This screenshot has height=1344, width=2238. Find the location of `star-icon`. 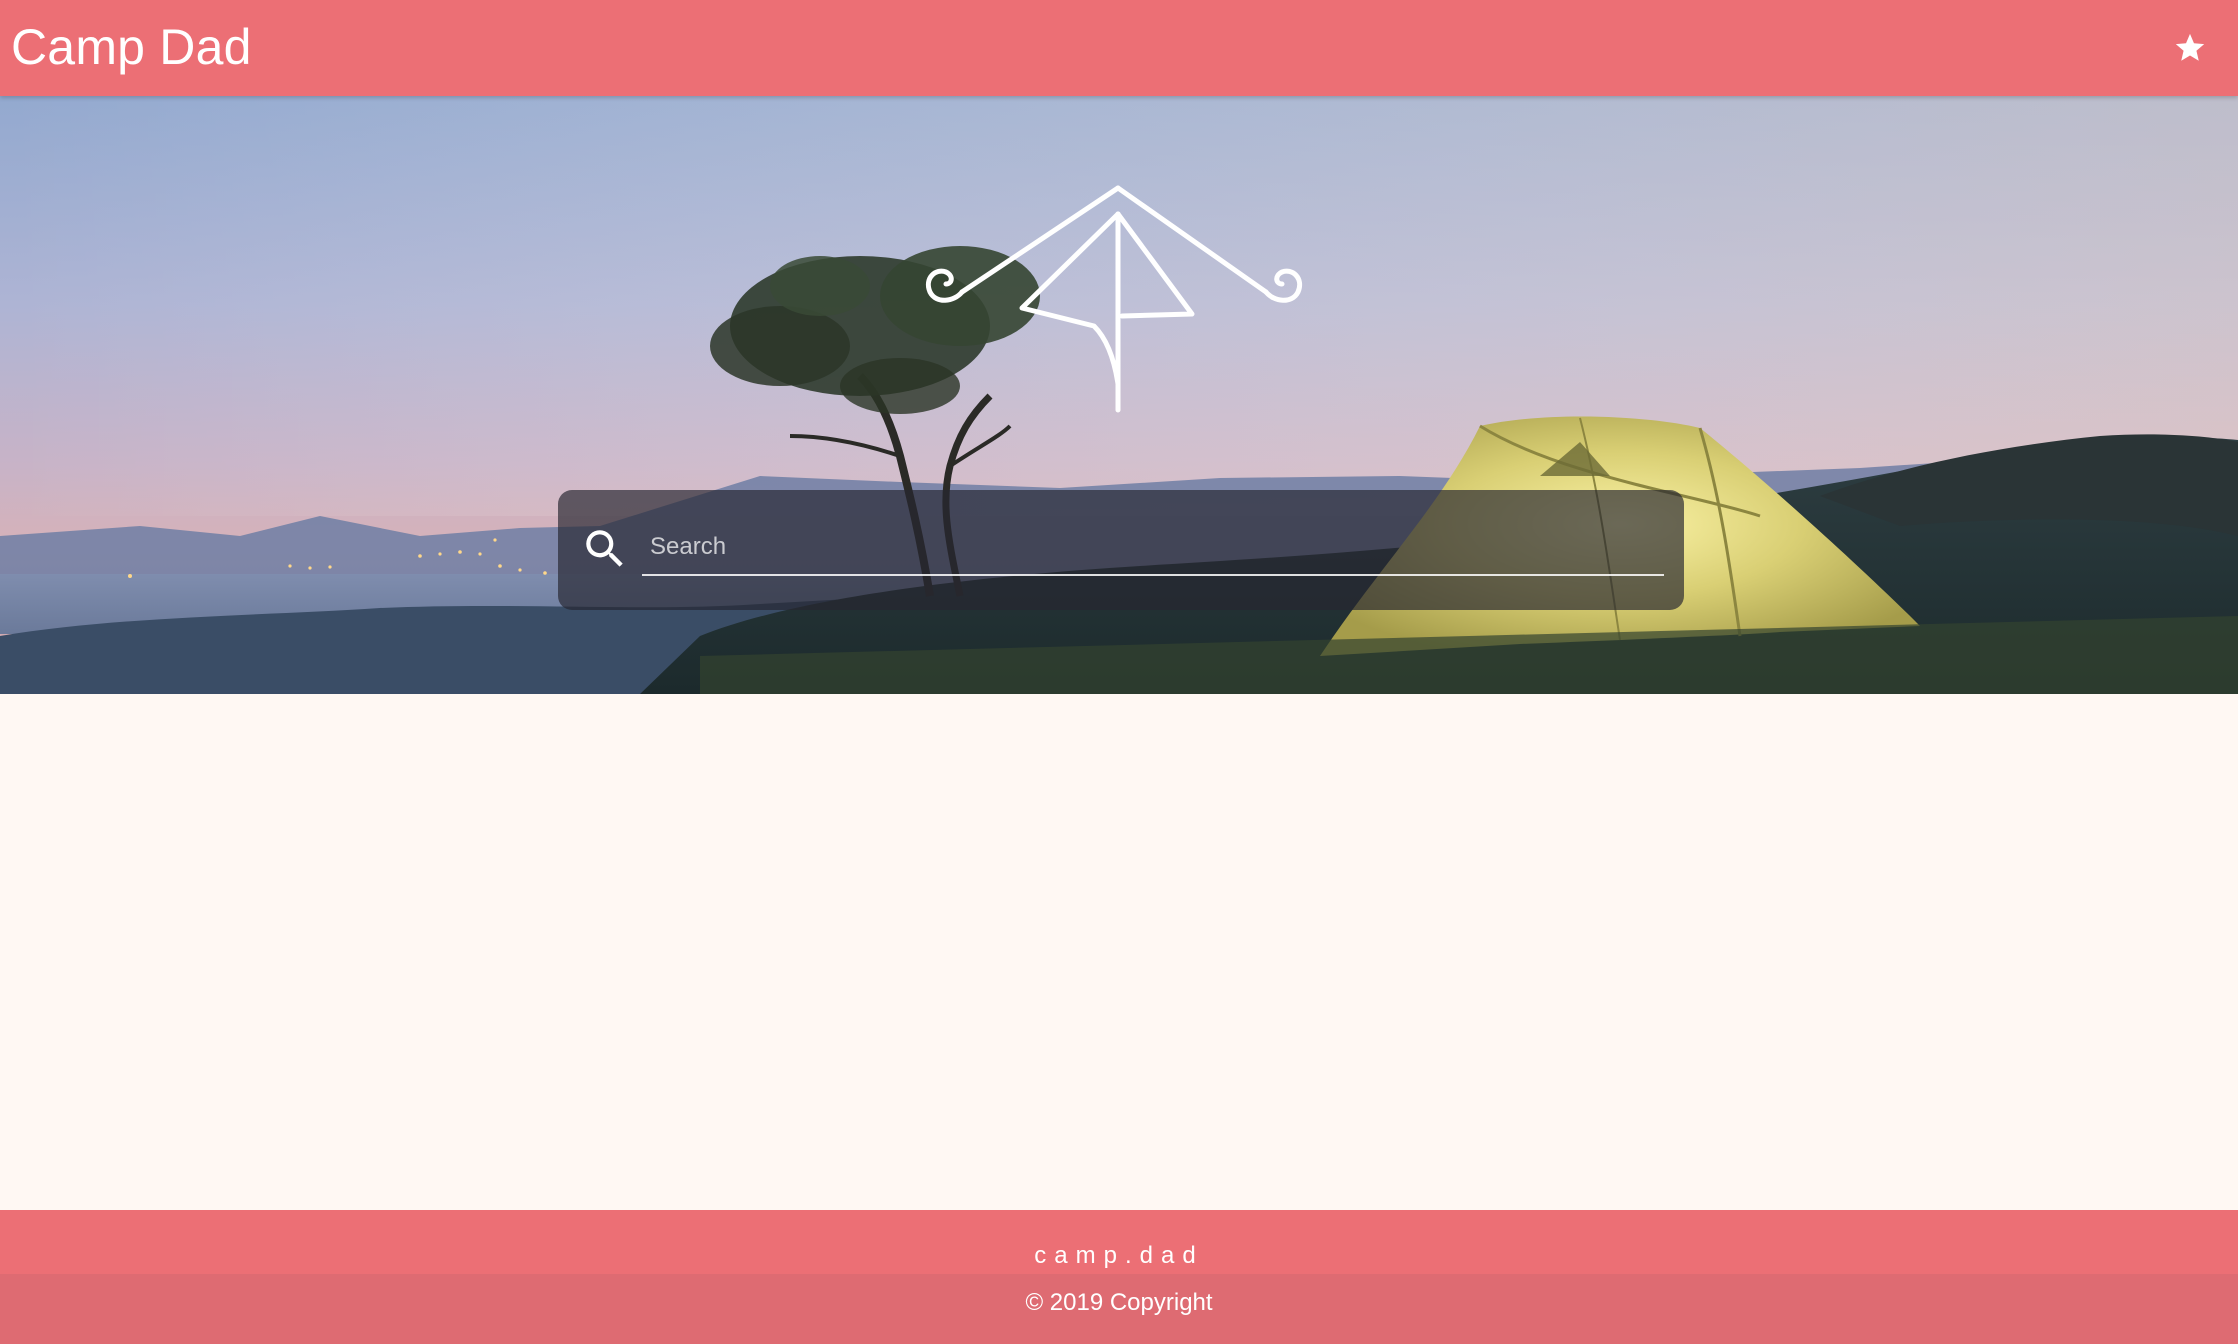

star-icon is located at coordinates (2190, 47).